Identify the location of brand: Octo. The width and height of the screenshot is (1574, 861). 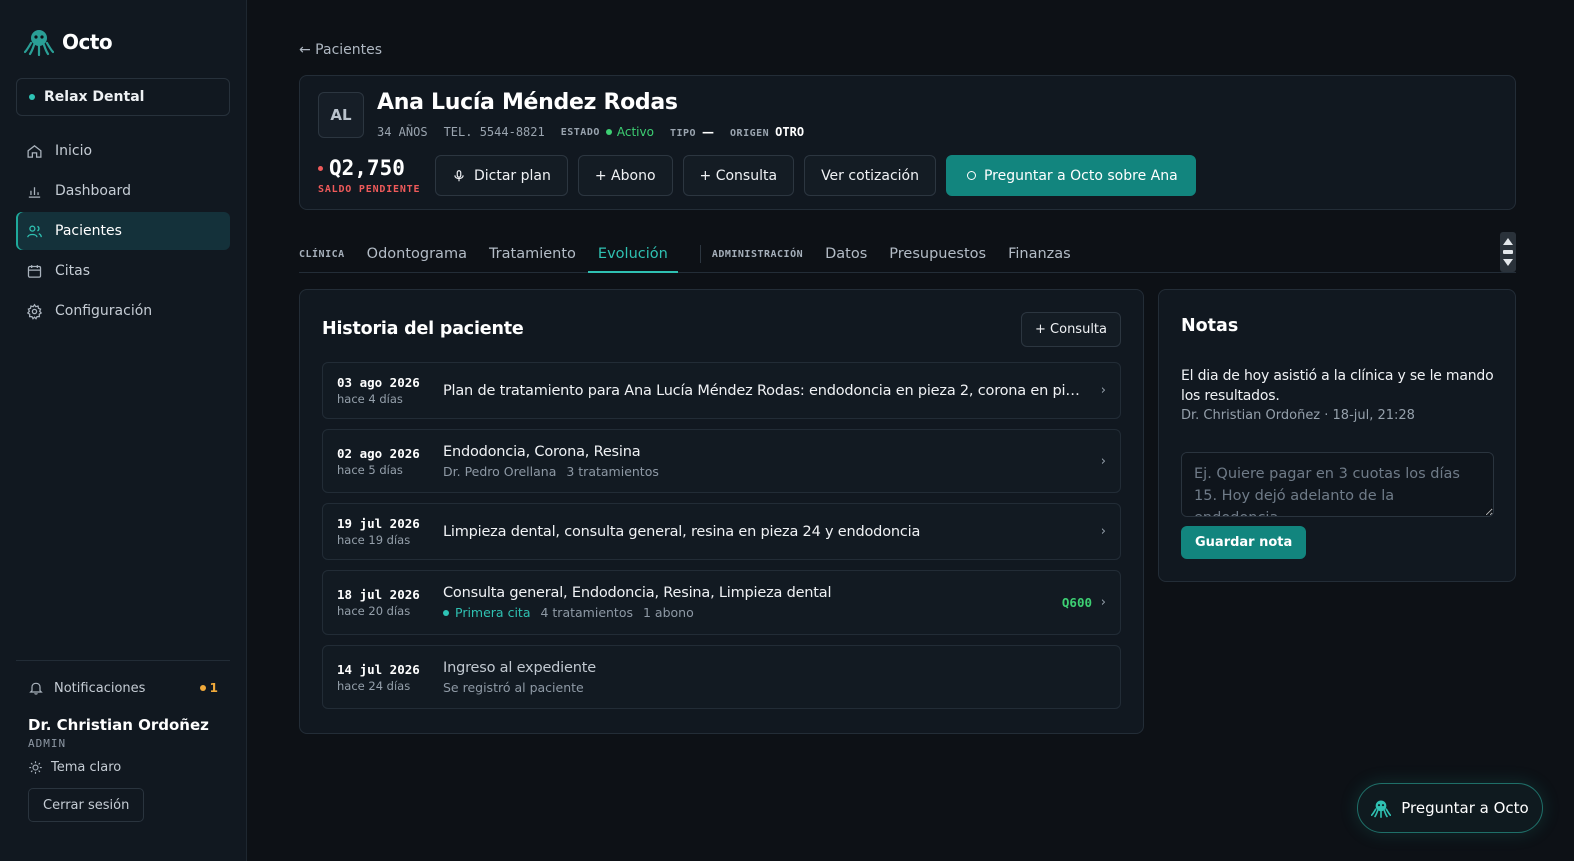
(68, 42).